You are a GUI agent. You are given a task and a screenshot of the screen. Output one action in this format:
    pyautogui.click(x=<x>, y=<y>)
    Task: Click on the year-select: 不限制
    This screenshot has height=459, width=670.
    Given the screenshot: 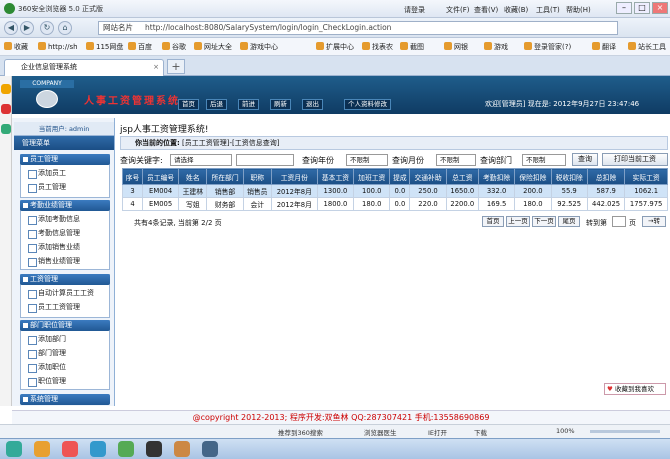 What is the action you would take?
    pyautogui.click(x=367, y=160)
    